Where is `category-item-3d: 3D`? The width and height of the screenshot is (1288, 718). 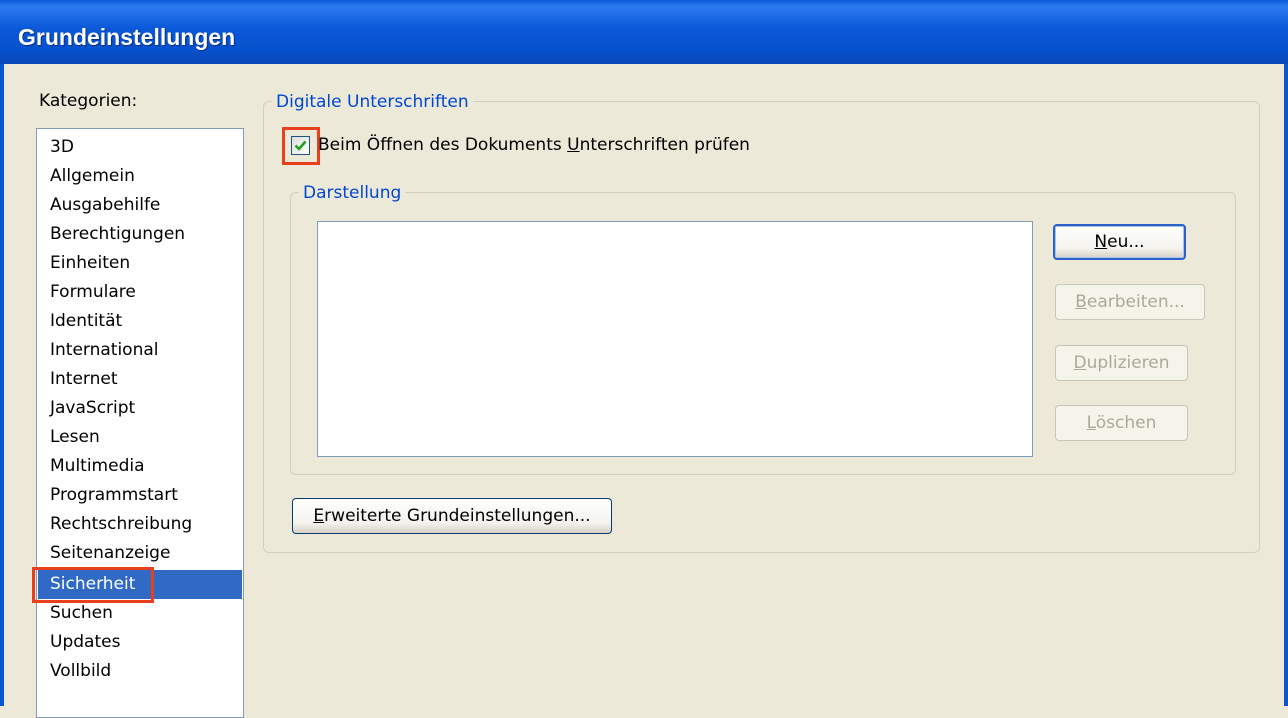
category-item-3d: 3D is located at coordinates (140, 147).